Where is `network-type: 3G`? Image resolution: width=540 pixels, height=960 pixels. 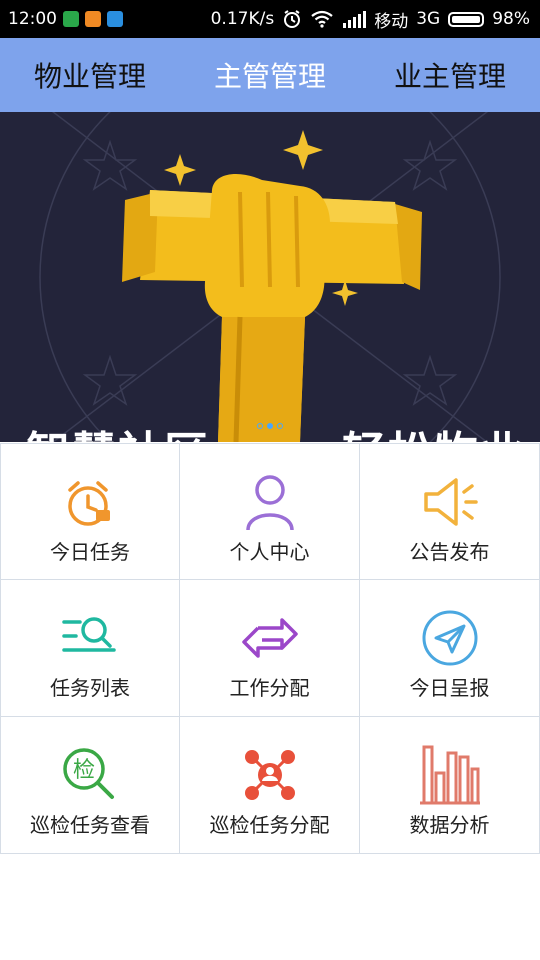 network-type: 3G is located at coordinates (428, 19).